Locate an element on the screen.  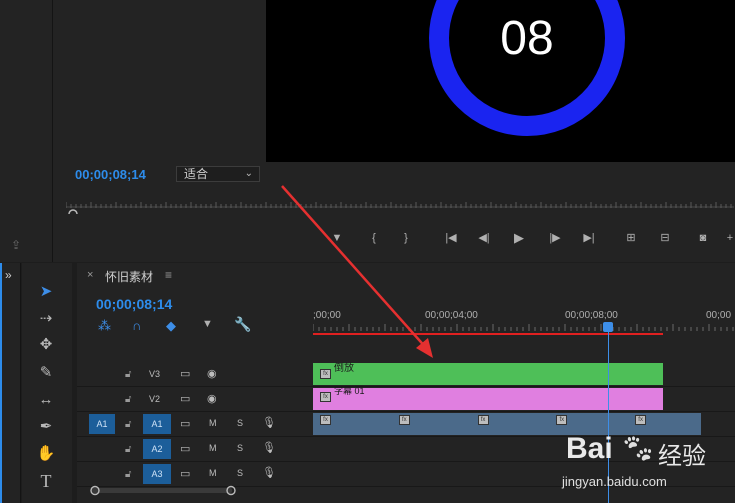
export-frame-icon: ◙ is located at coordinates (703, 238).